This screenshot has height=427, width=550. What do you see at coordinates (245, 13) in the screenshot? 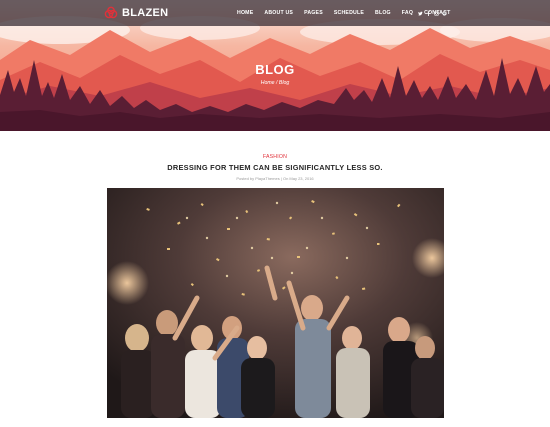
I see `nav-home: HOME` at bounding box center [245, 13].